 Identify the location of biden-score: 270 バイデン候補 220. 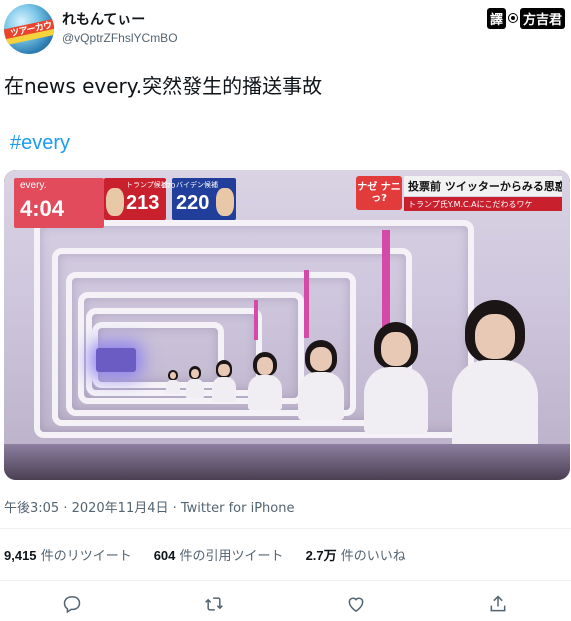
(199, 199).